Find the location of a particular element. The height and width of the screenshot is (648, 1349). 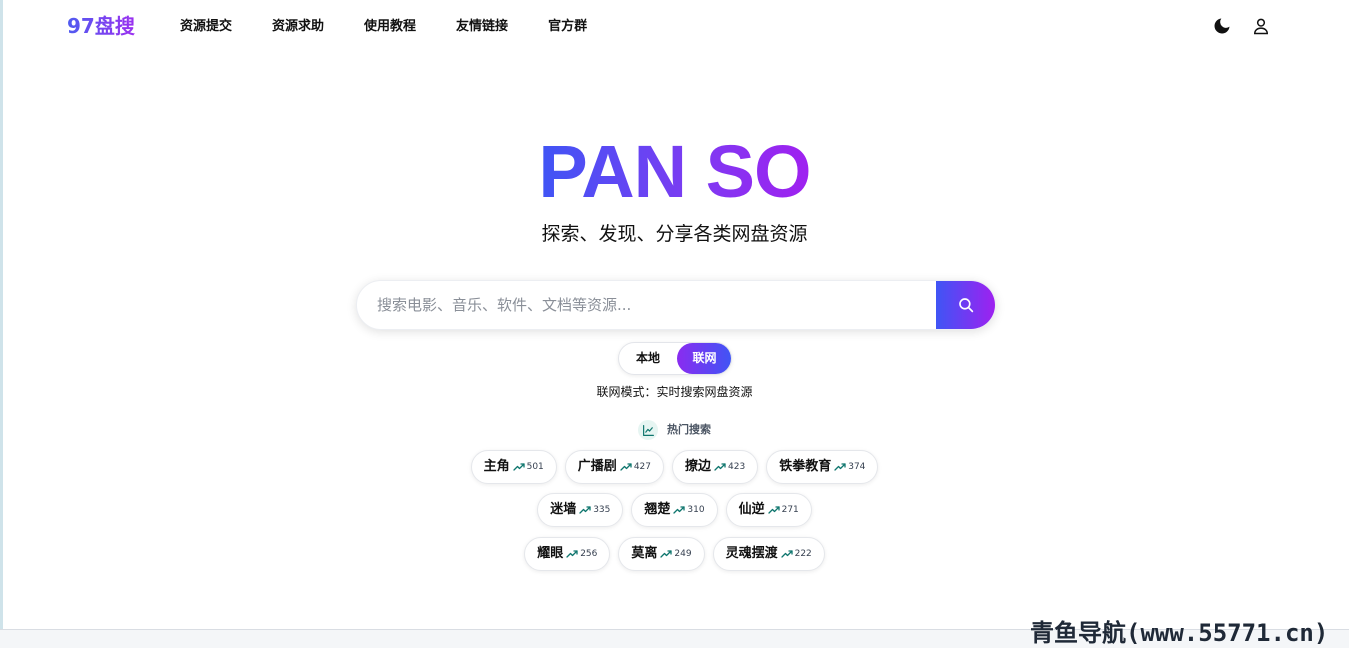

hot-tag-name: 耀眼 is located at coordinates (550, 553).